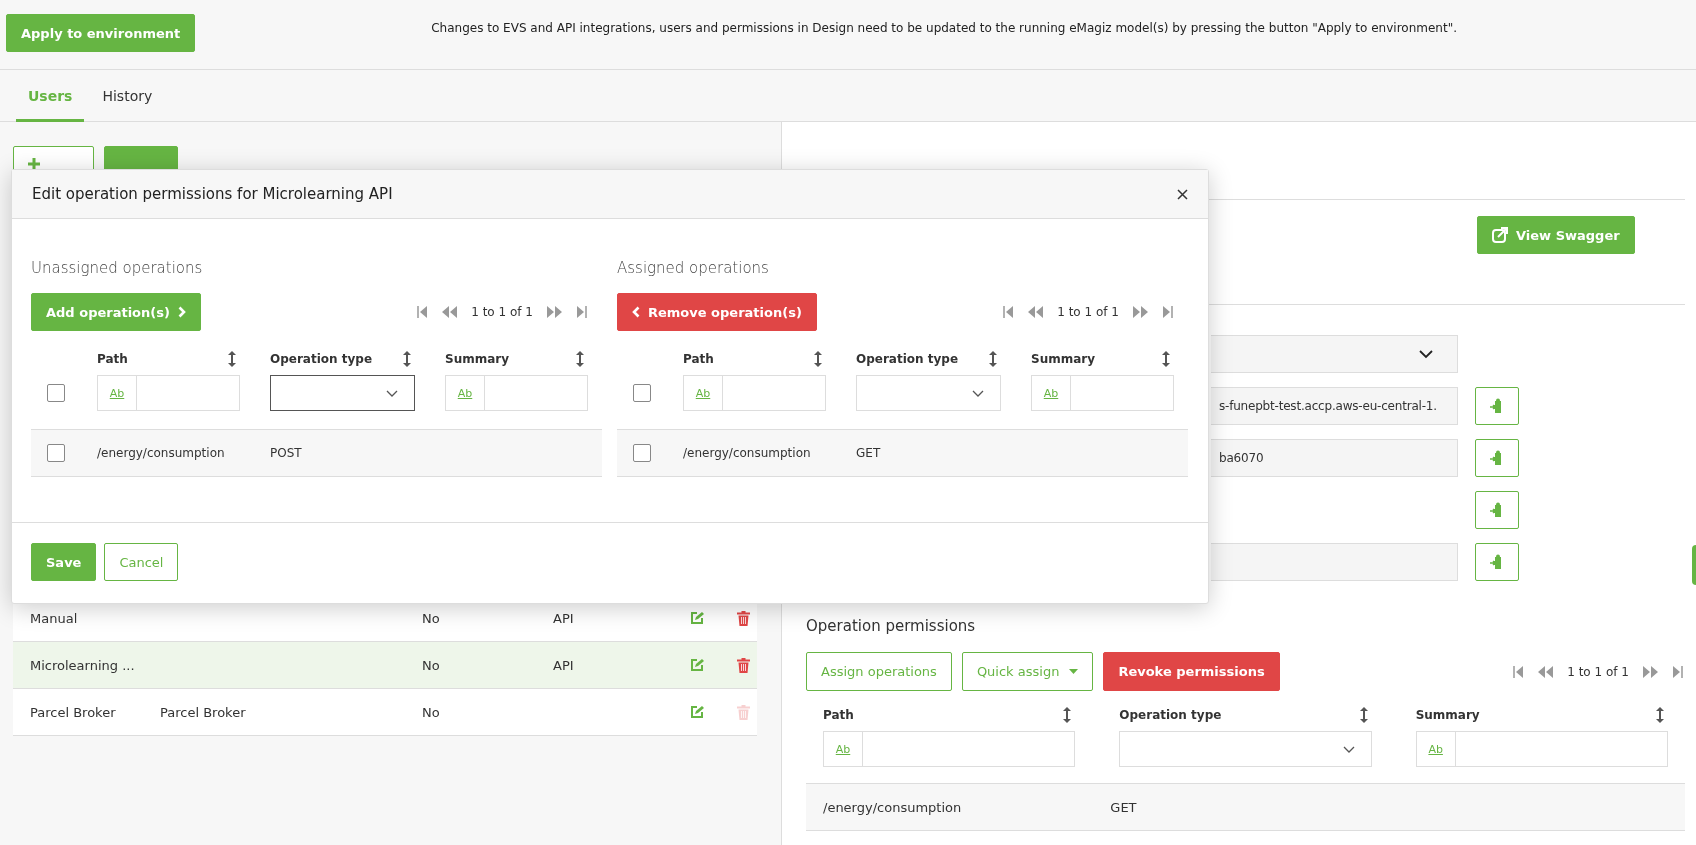  I want to click on dialog-title: Edit operation permissions for Microlearning API, so click(212, 194).